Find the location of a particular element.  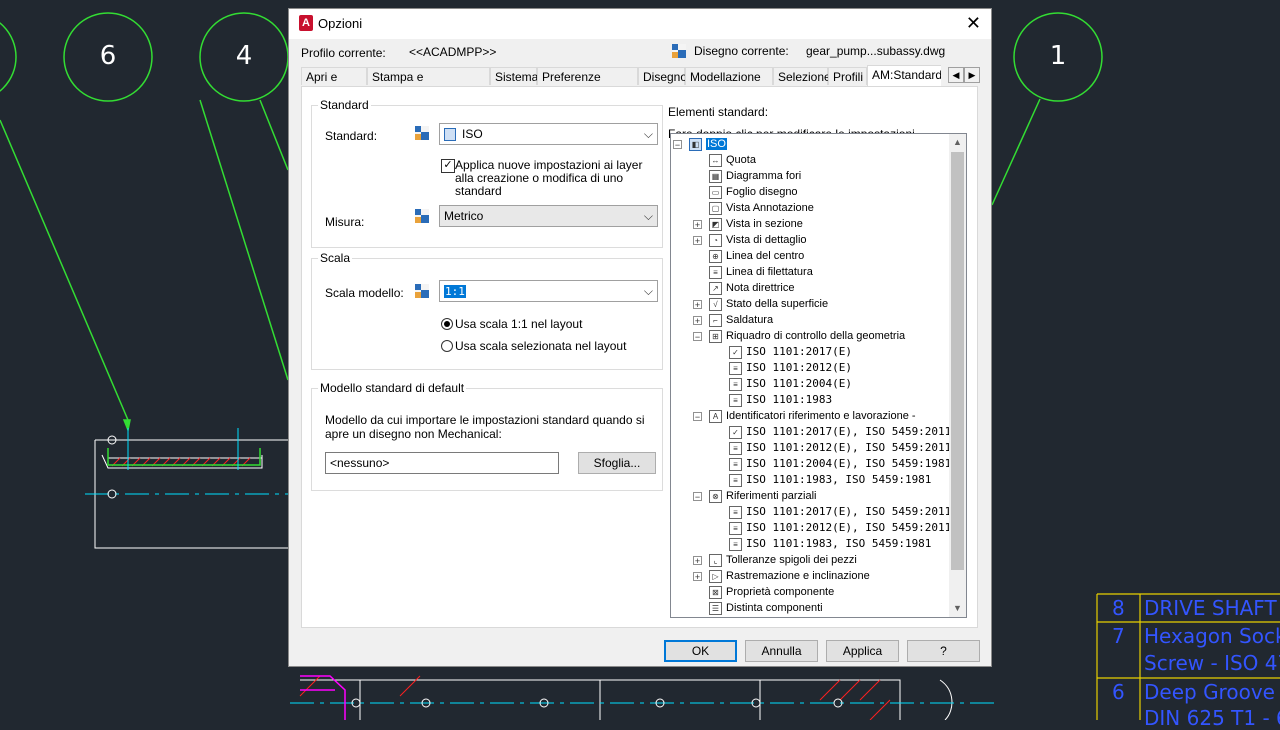

tree-scrollbar: ▲ ▼ is located at coordinates (957, 375).